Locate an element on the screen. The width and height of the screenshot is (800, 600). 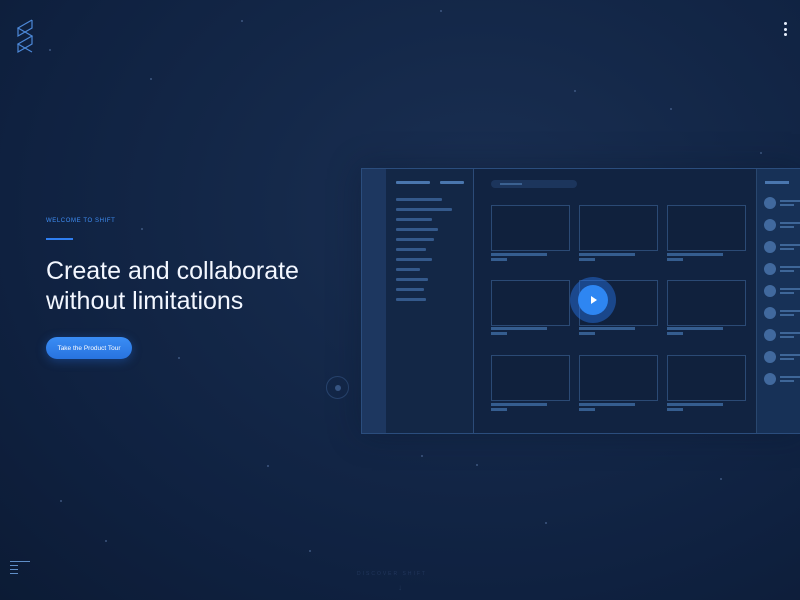
play-video-button is located at coordinates (593, 300).